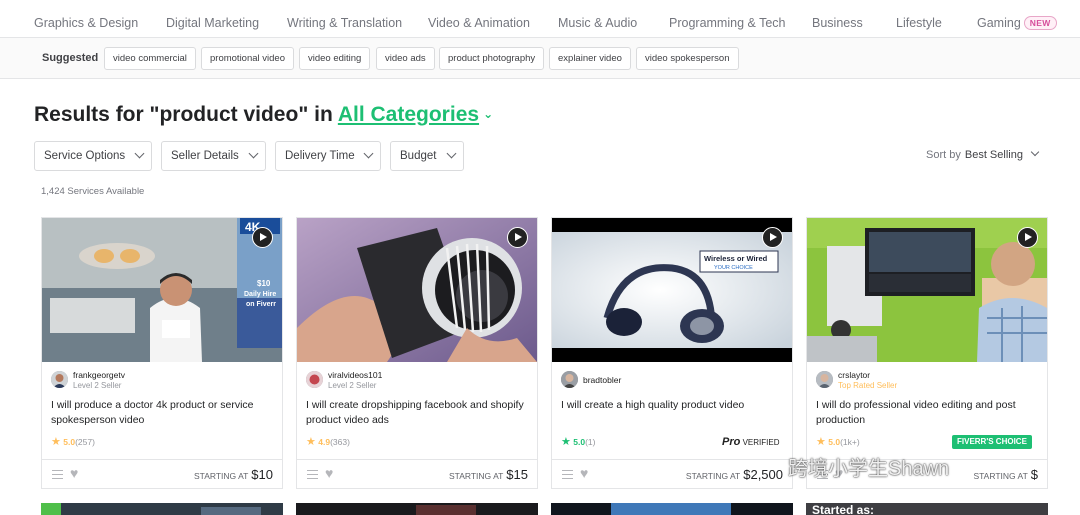 This screenshot has width=1080, height=515. I want to click on thumbnail-image: Wireless or Wired YOUR CHOICE, so click(672, 290).